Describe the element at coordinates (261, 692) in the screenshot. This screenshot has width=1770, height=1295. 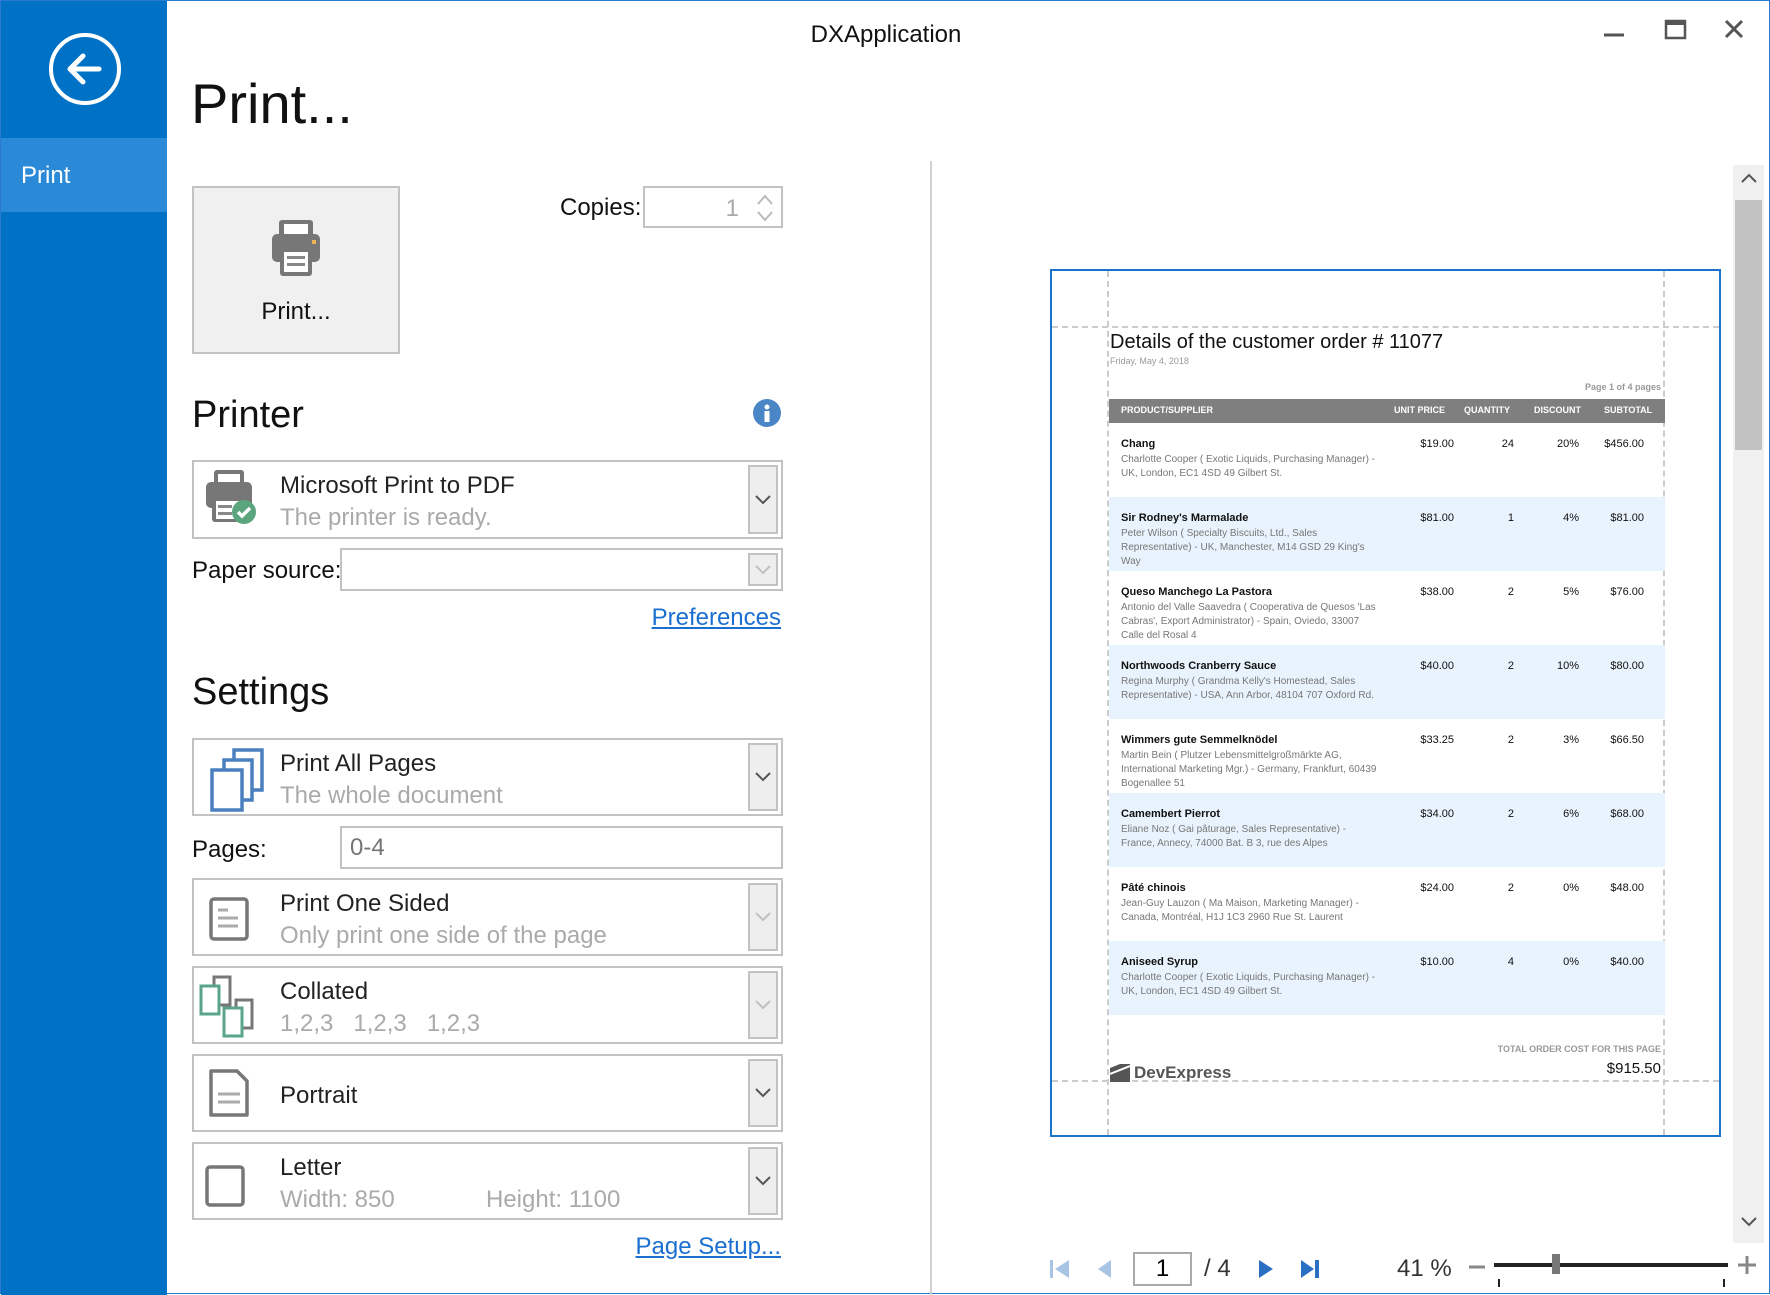
I see `settings-heading: Settings` at that location.